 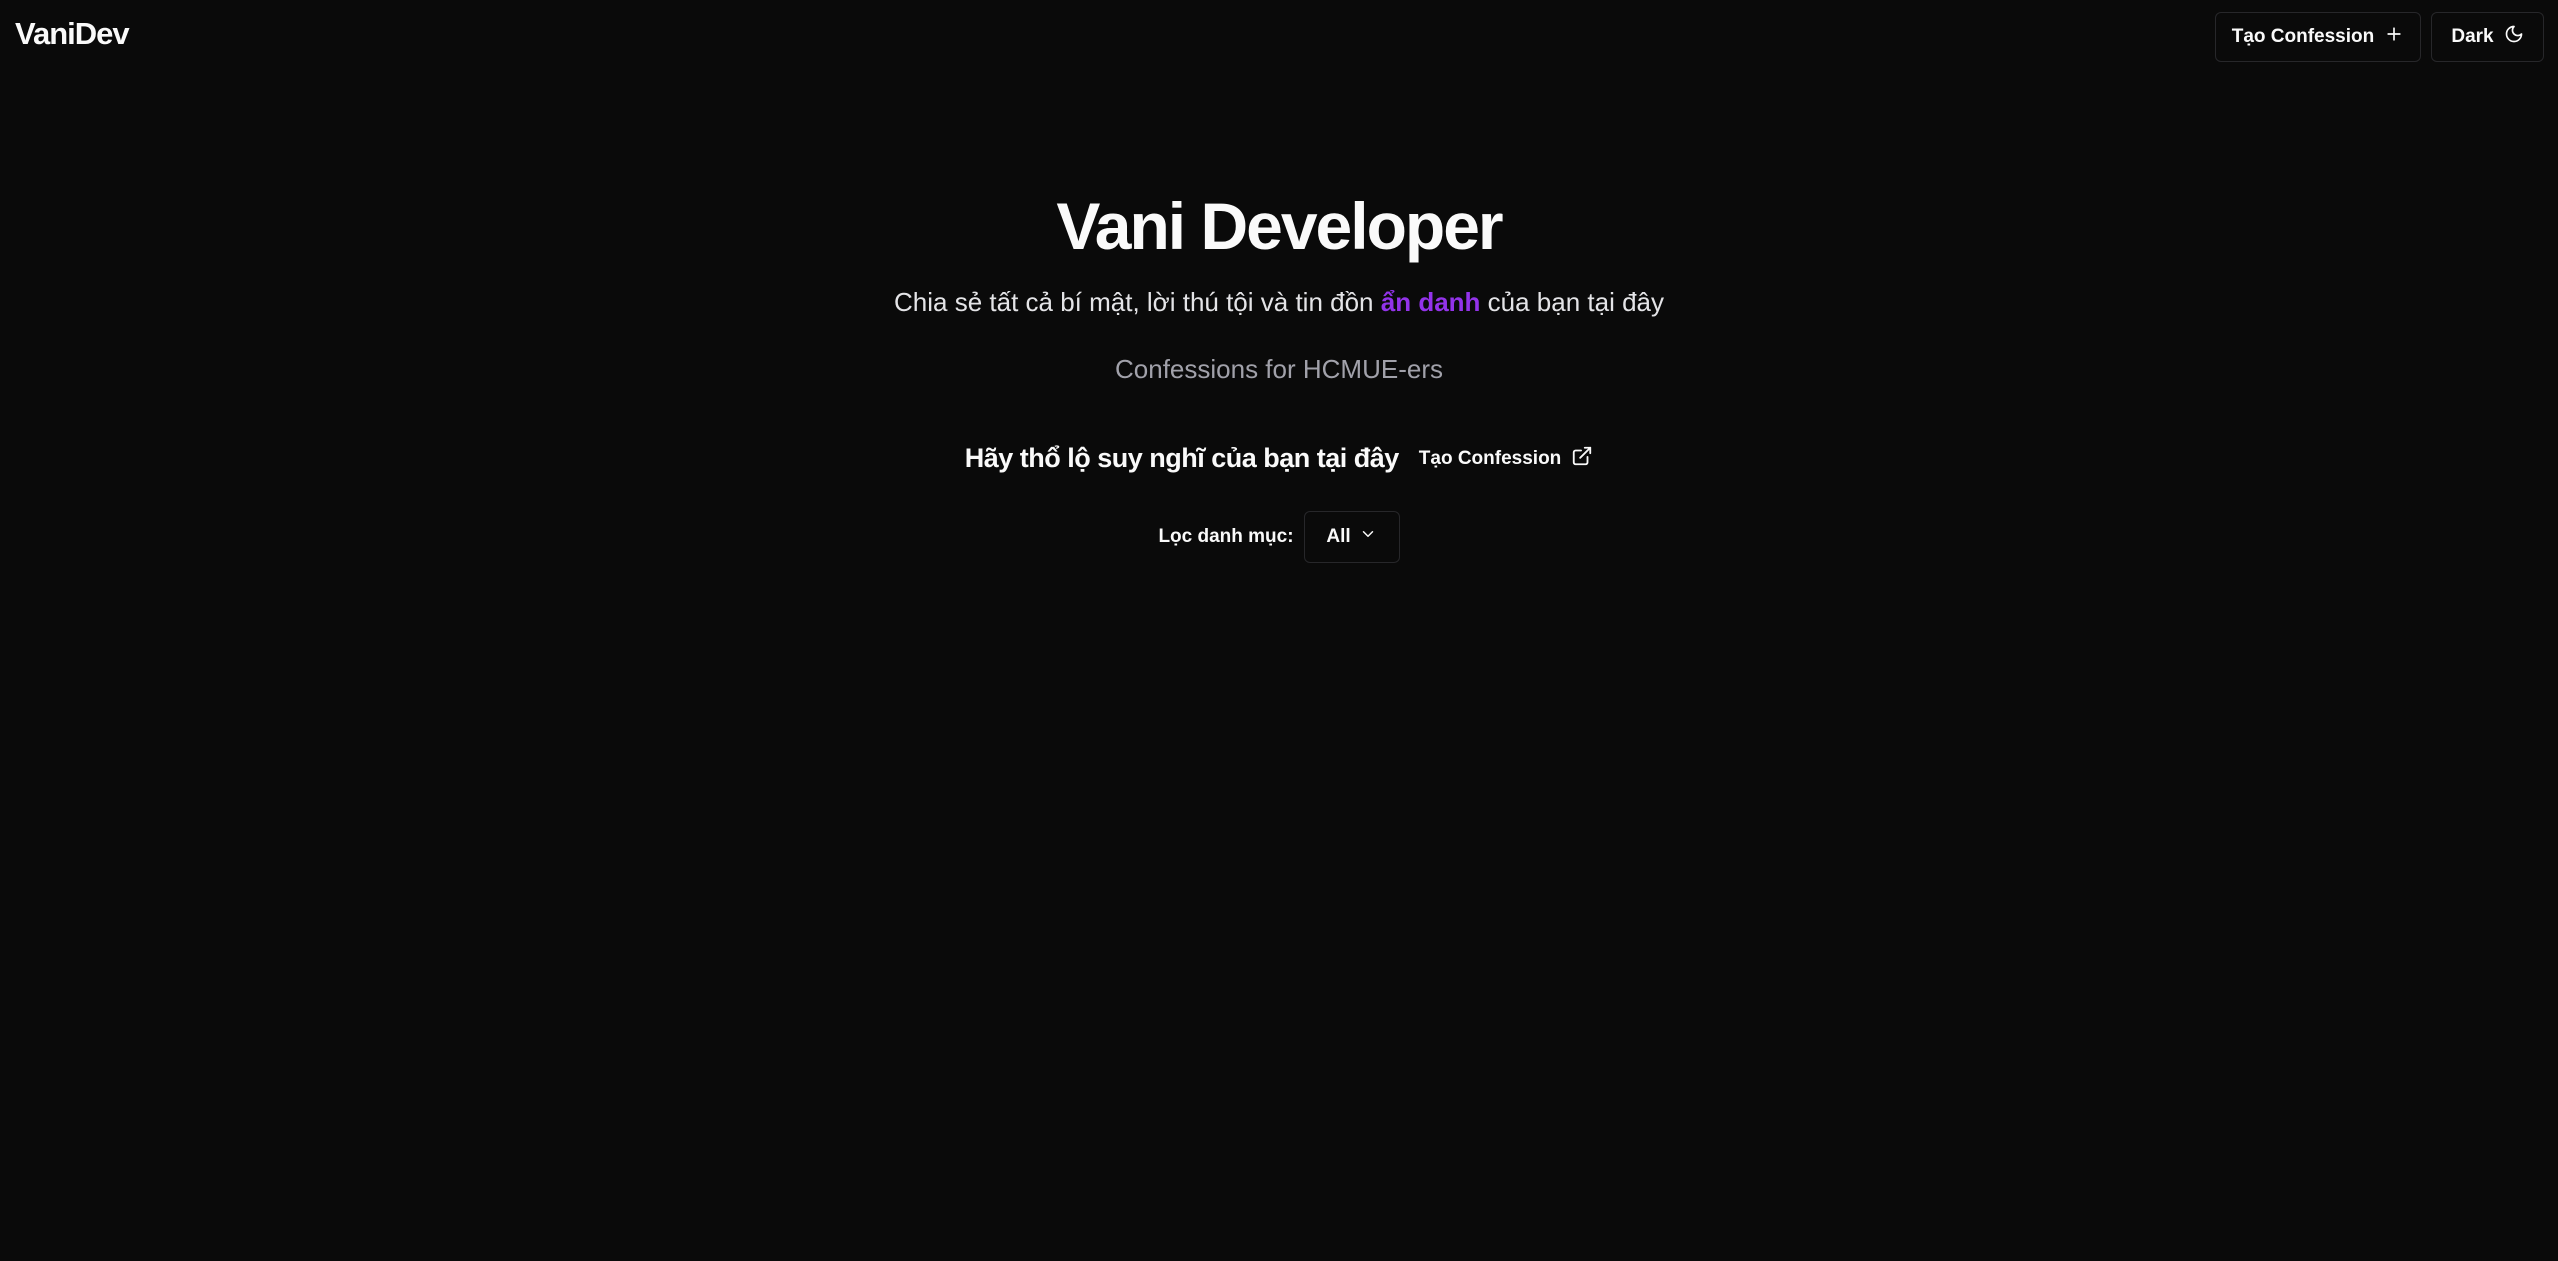 What do you see at coordinates (1279, 226) in the screenshot?
I see `page-title: Vani Developer` at bounding box center [1279, 226].